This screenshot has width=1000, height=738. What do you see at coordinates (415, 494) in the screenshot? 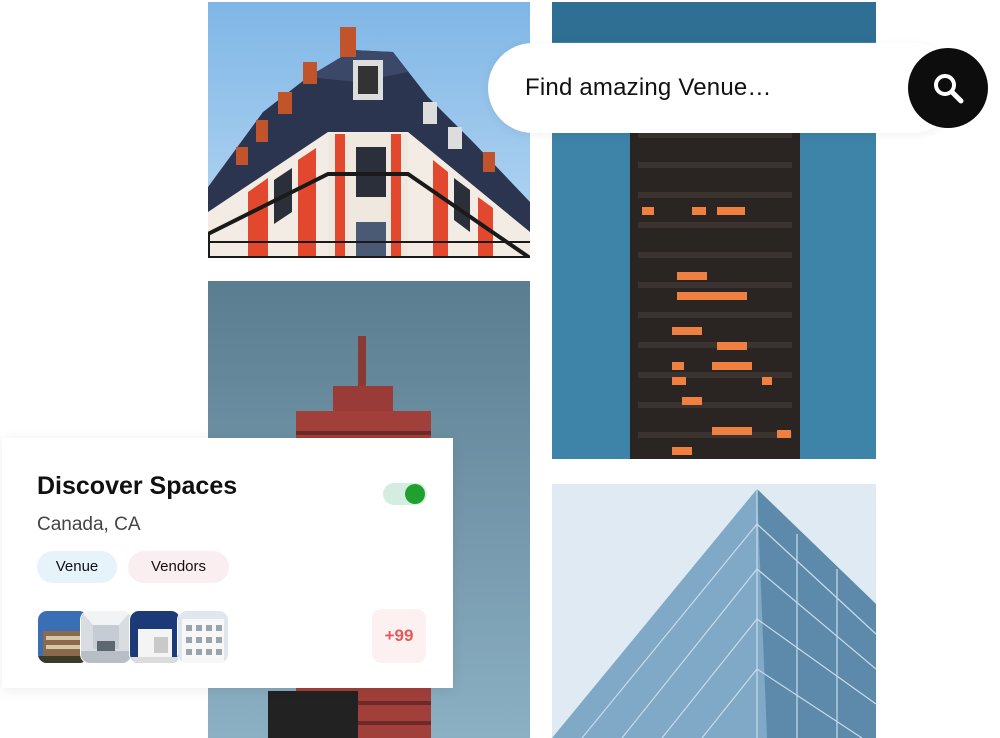
I see `toggle-knob` at bounding box center [415, 494].